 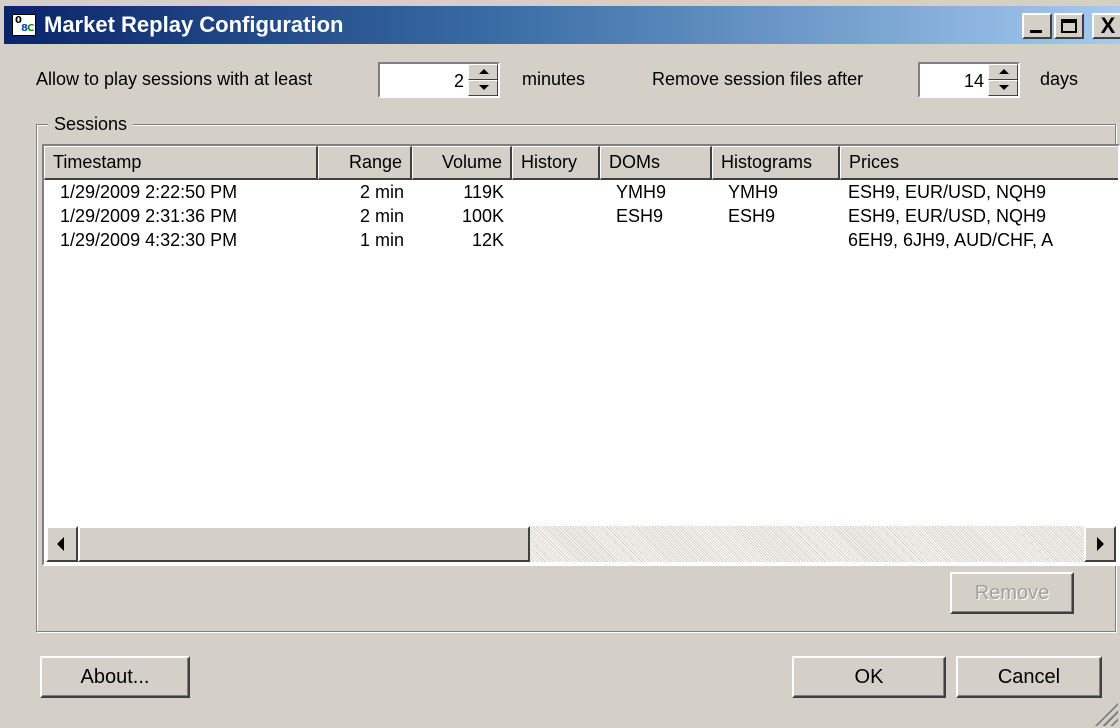 I want to click on scroll-left-button, so click(x=62, y=544).